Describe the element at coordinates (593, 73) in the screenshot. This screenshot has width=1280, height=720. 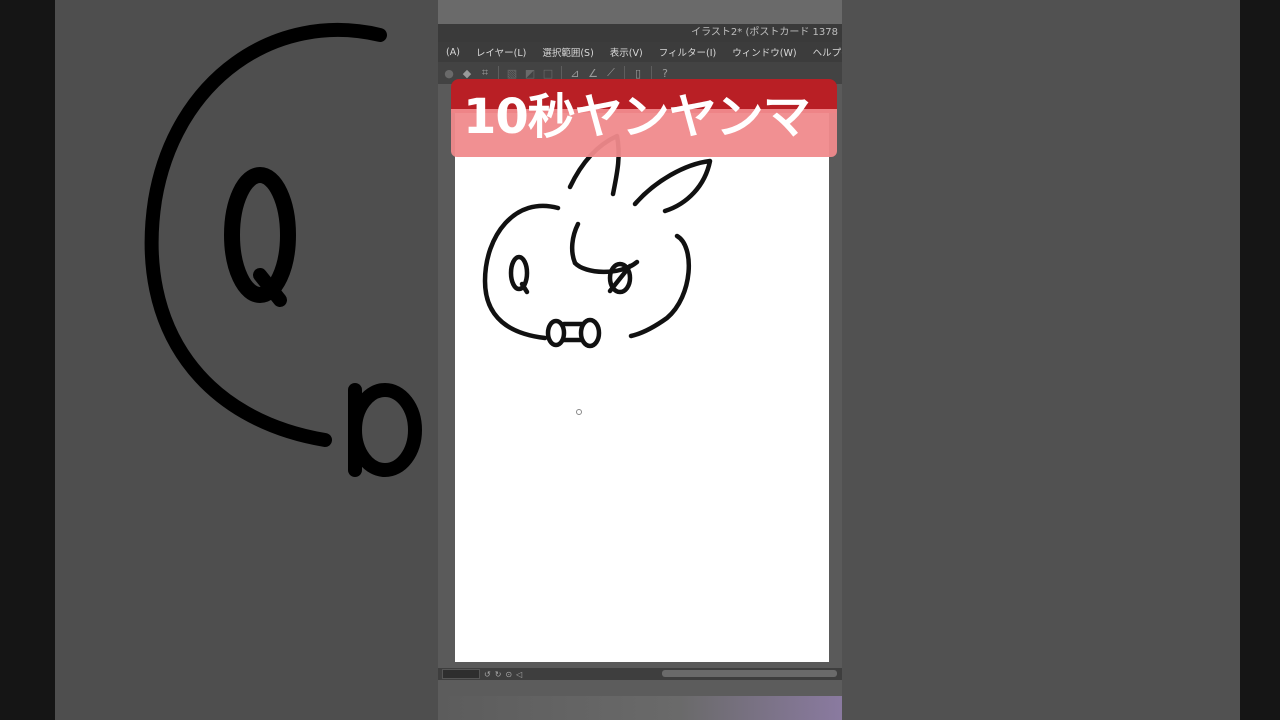
I see `curve-icon: ∠` at that location.